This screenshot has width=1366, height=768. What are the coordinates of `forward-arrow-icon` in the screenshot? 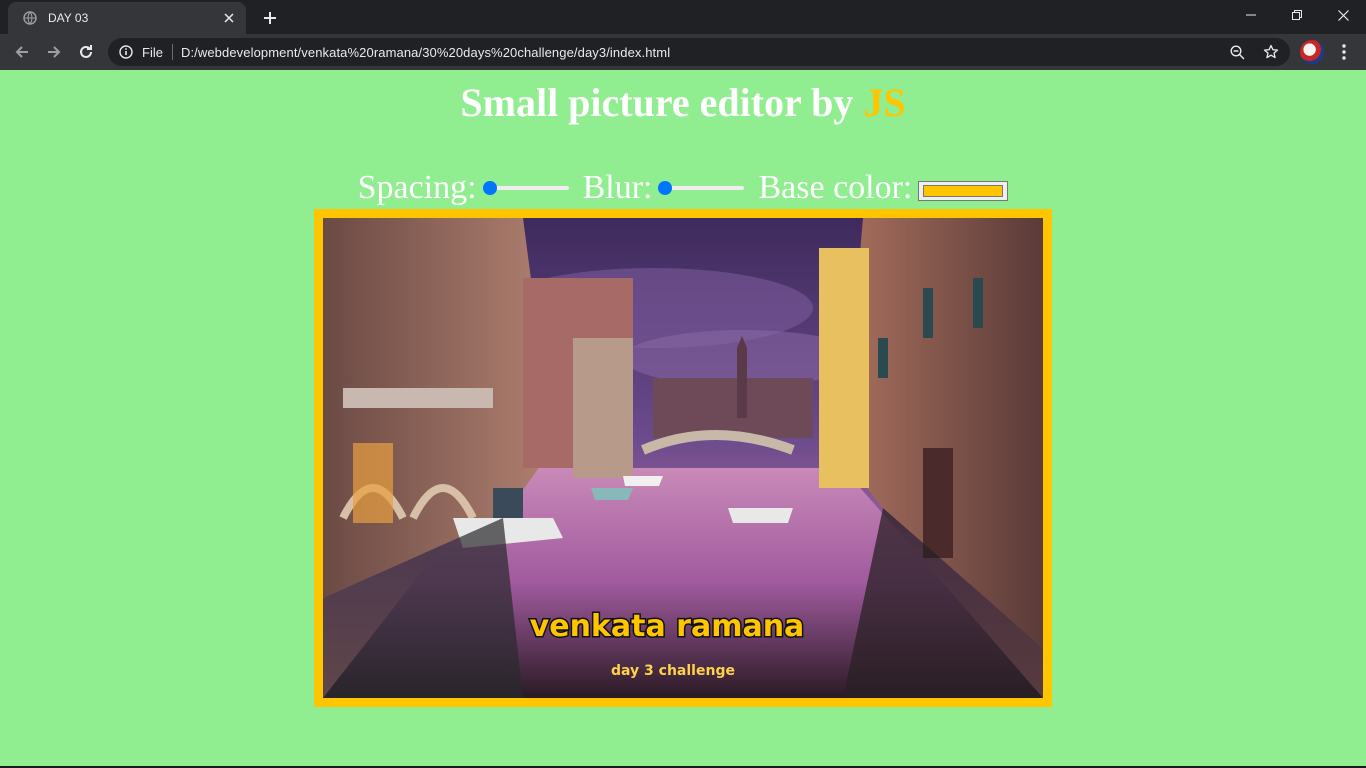 It's located at (54, 52).